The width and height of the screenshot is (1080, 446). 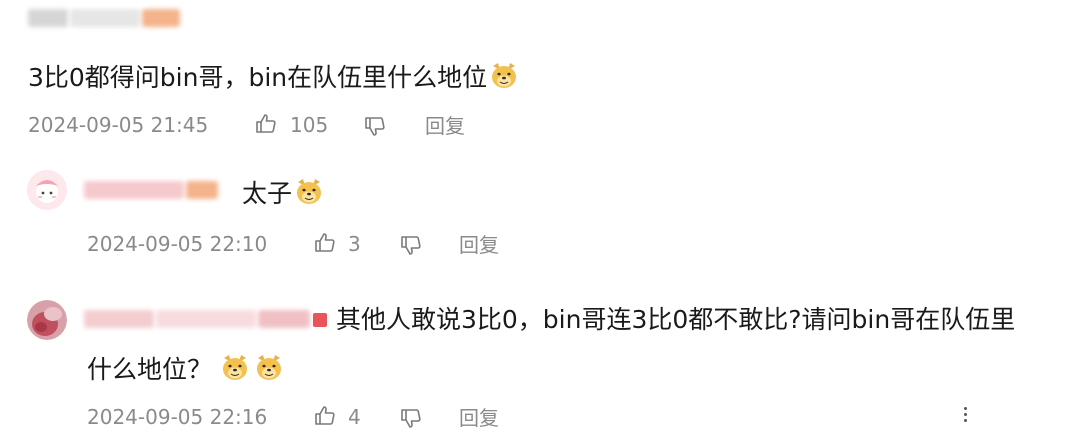 What do you see at coordinates (965, 417) in the screenshot?
I see `more-options-icon` at bounding box center [965, 417].